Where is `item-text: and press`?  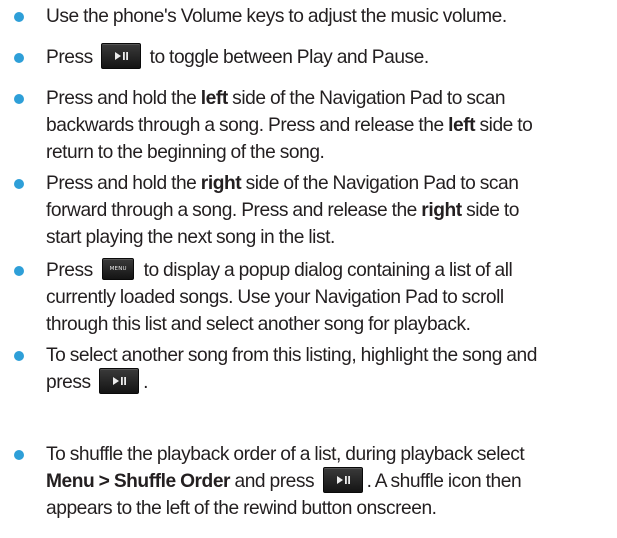 item-text: and press is located at coordinates (274, 481).